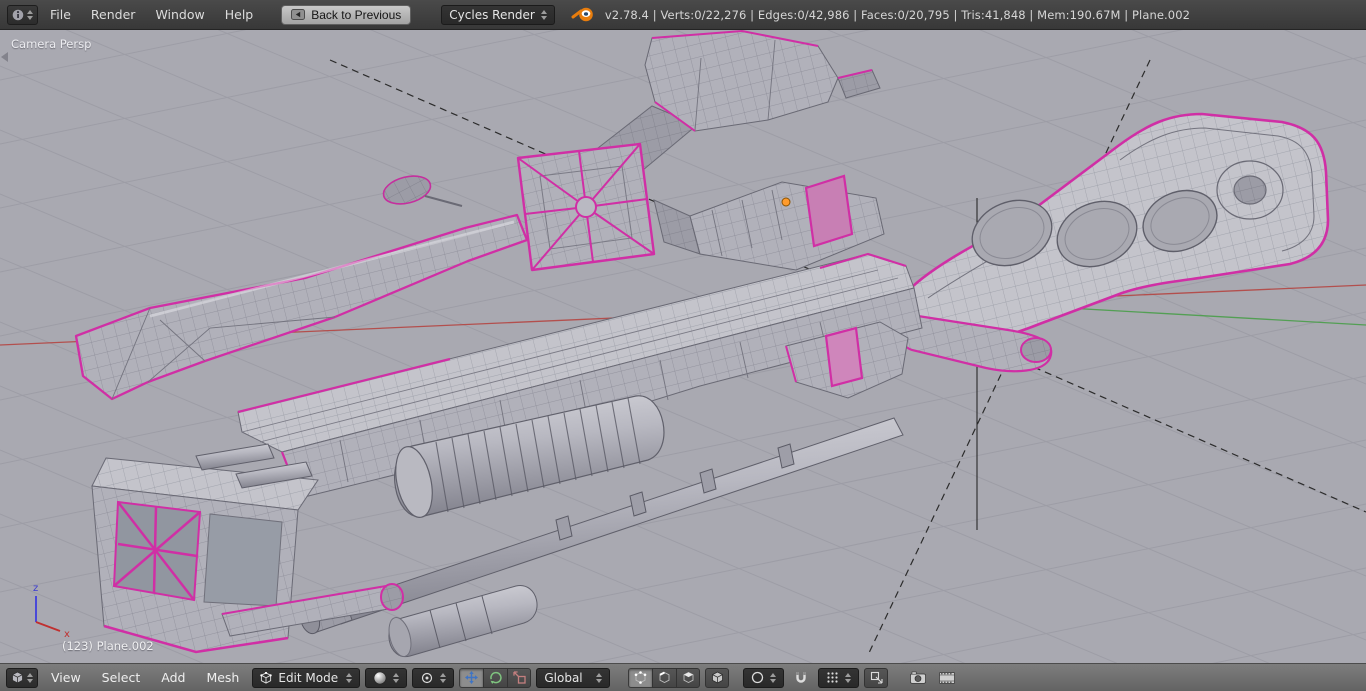 This screenshot has height=691, width=1366. I want to click on occlude-geometry-button, so click(717, 677).